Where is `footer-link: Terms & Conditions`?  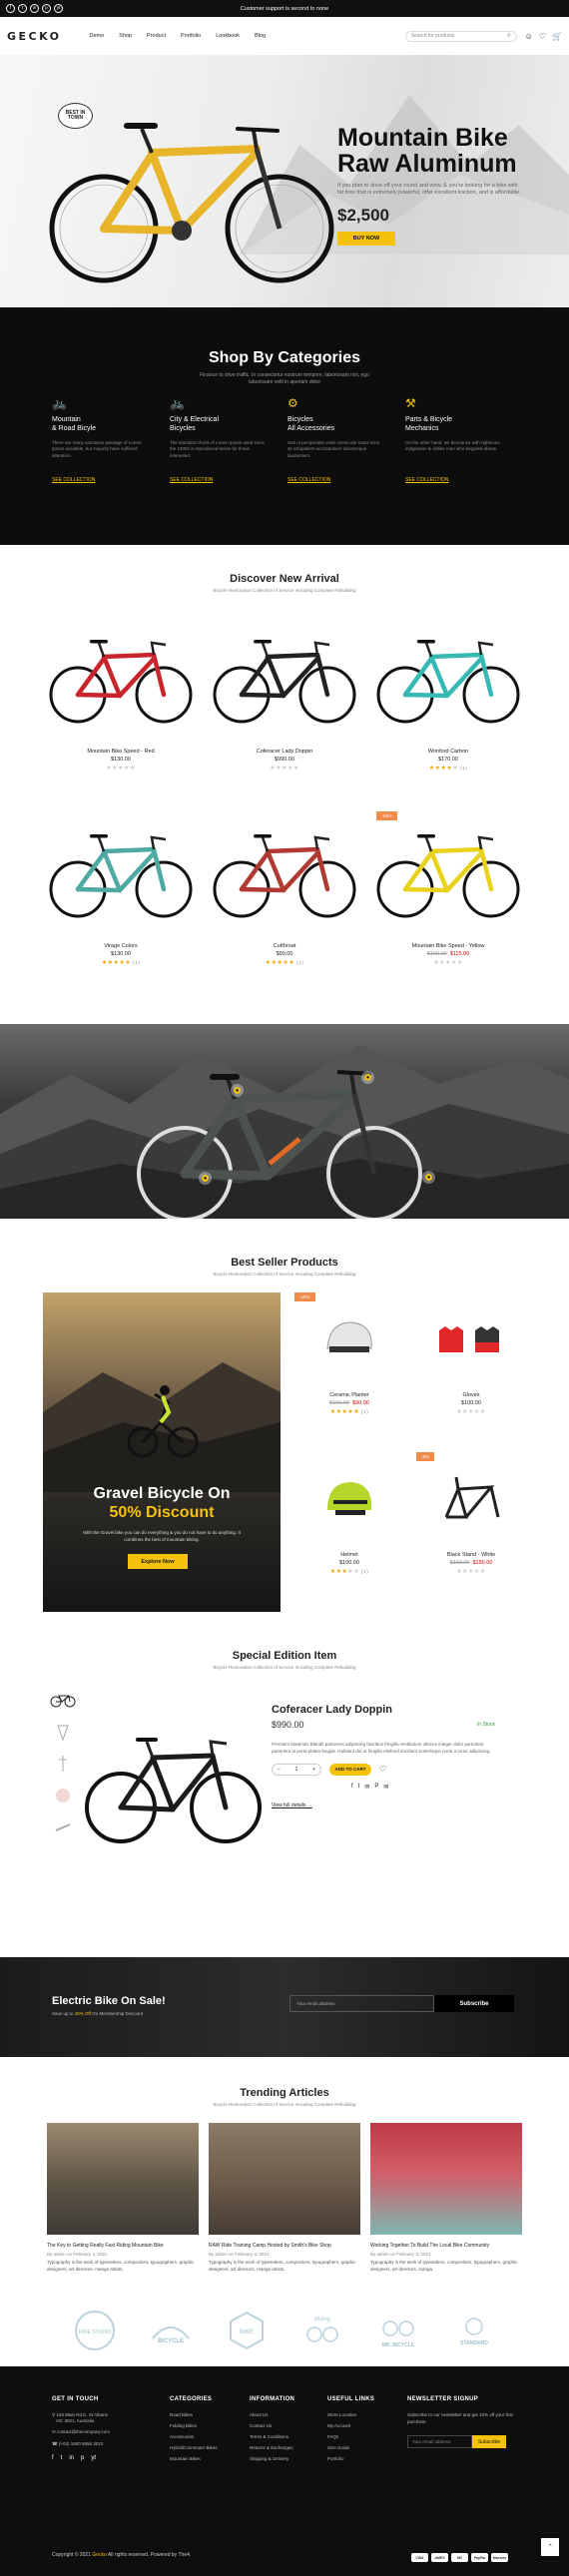 footer-link: Terms & Conditions is located at coordinates (289, 2436).